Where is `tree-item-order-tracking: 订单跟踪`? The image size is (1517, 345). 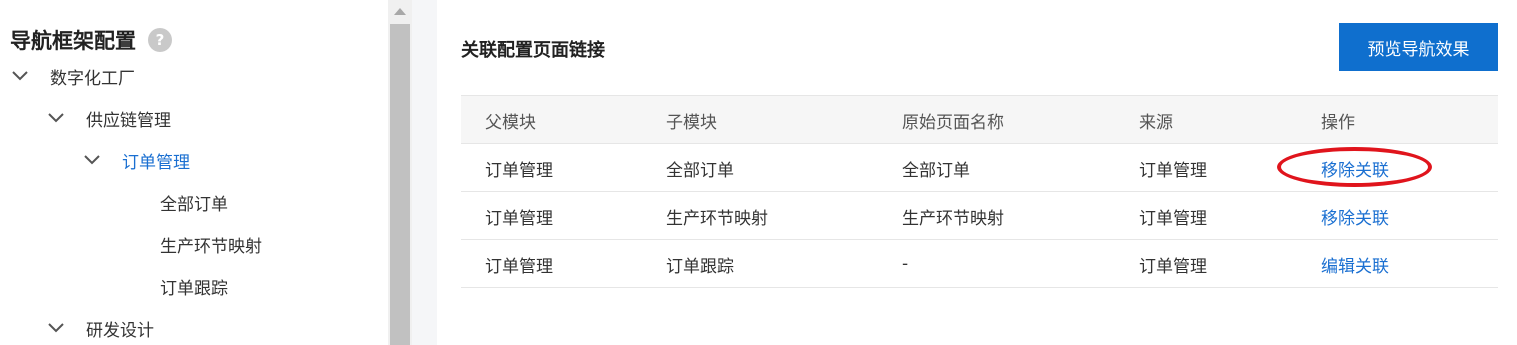 tree-item-order-tracking: 订单跟踪 is located at coordinates (194, 286).